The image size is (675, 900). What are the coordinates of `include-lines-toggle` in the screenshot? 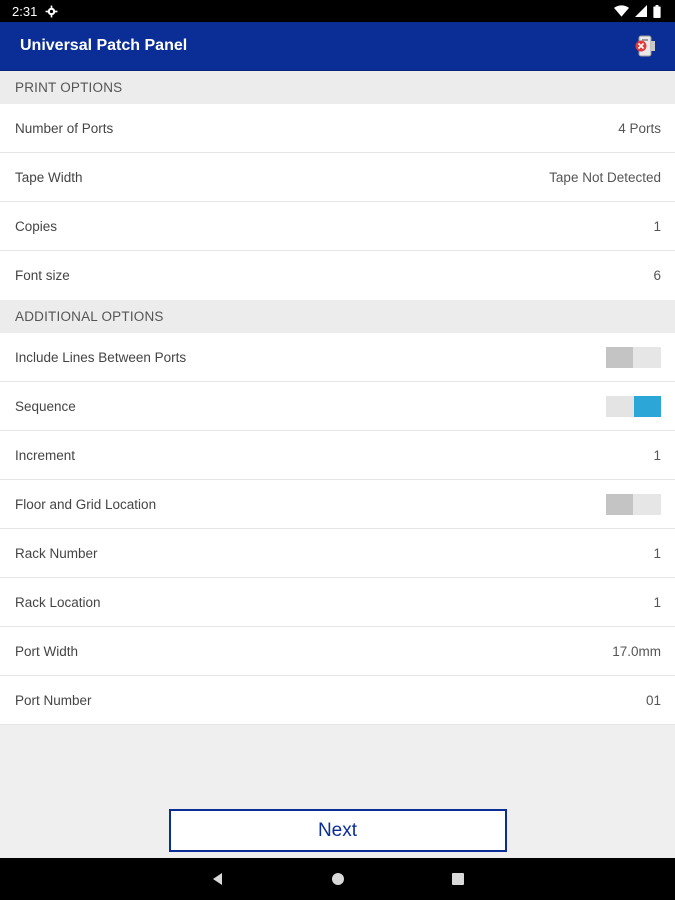 It's located at (633, 357).